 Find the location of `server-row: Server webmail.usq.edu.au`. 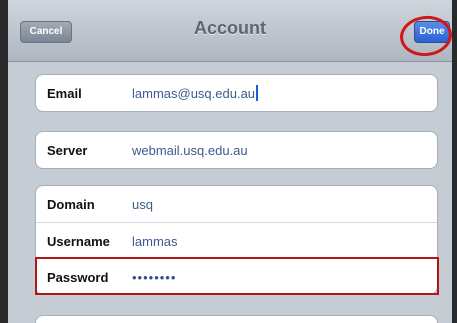

server-row: Server webmail.usq.edu.au is located at coordinates (236, 150).